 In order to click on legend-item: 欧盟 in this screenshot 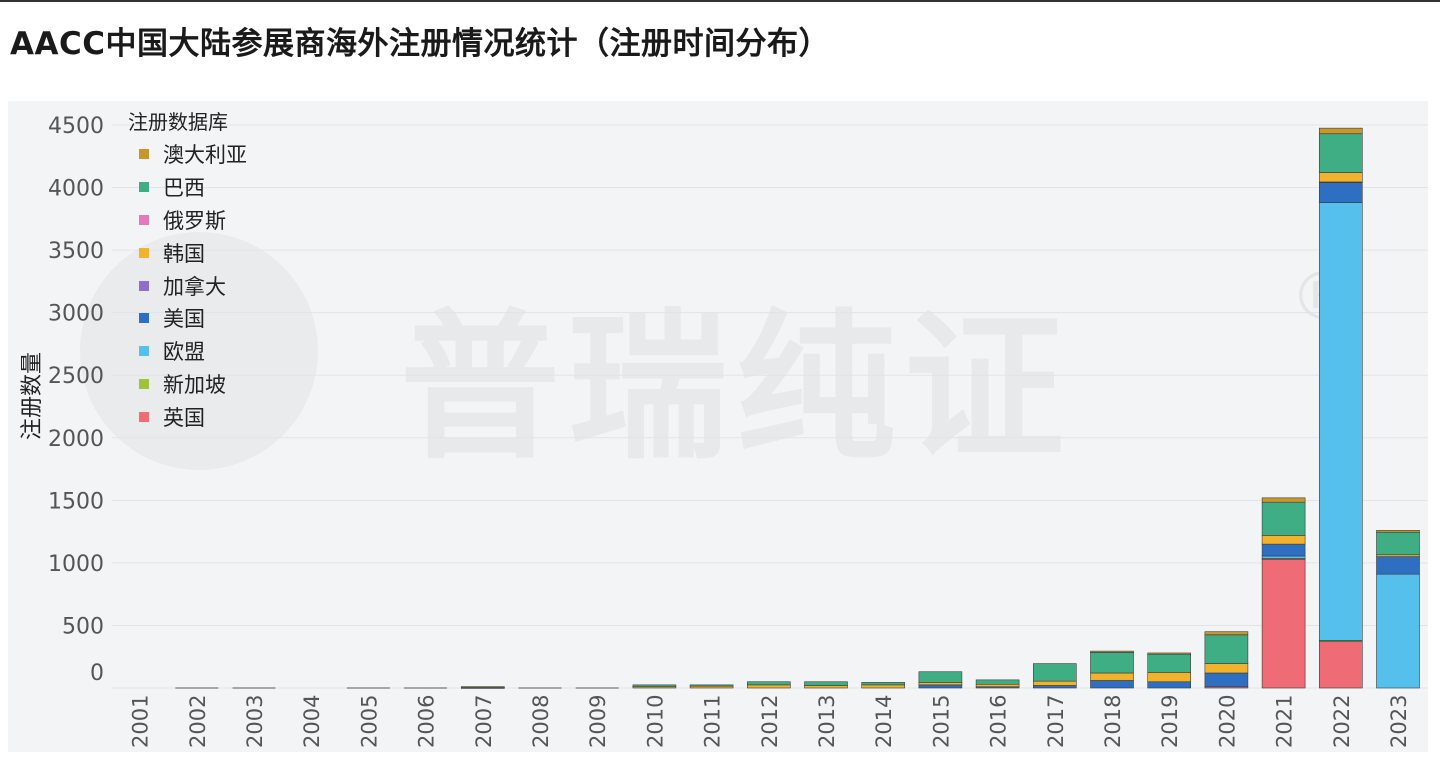, I will do `click(187, 351)`.